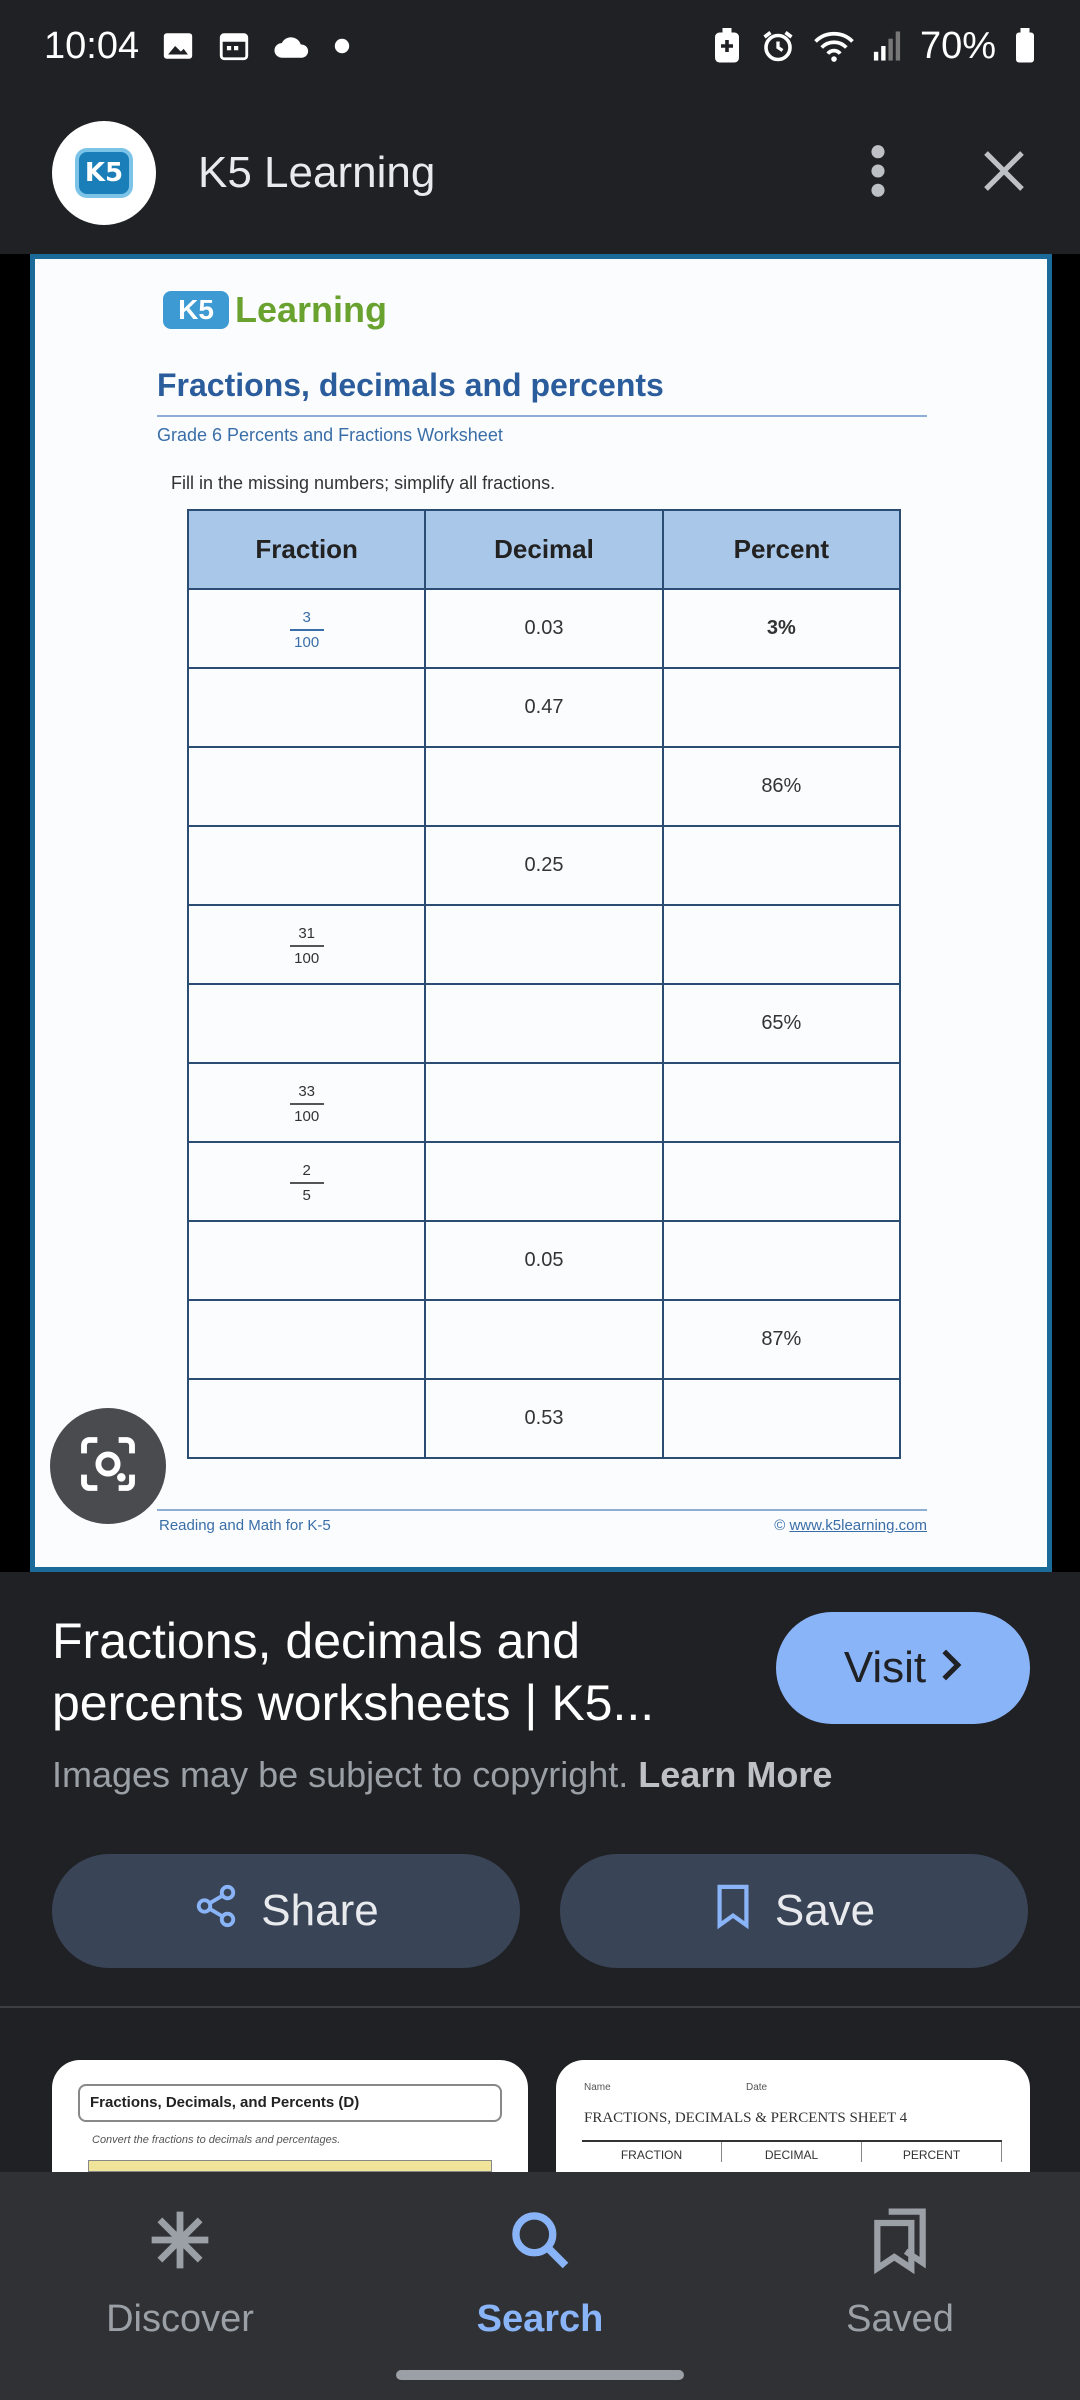  Describe the element at coordinates (544, 549) in the screenshot. I see `col-header-decimal: Decimal` at that location.